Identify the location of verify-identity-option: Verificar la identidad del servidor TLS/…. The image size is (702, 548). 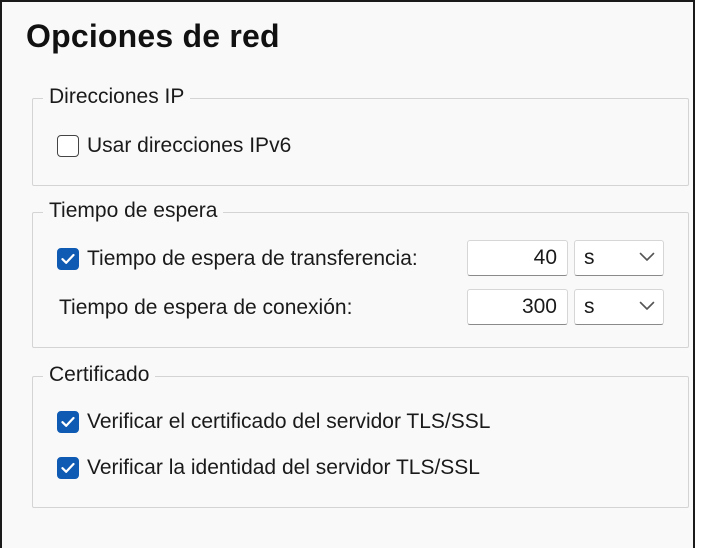
(268, 468).